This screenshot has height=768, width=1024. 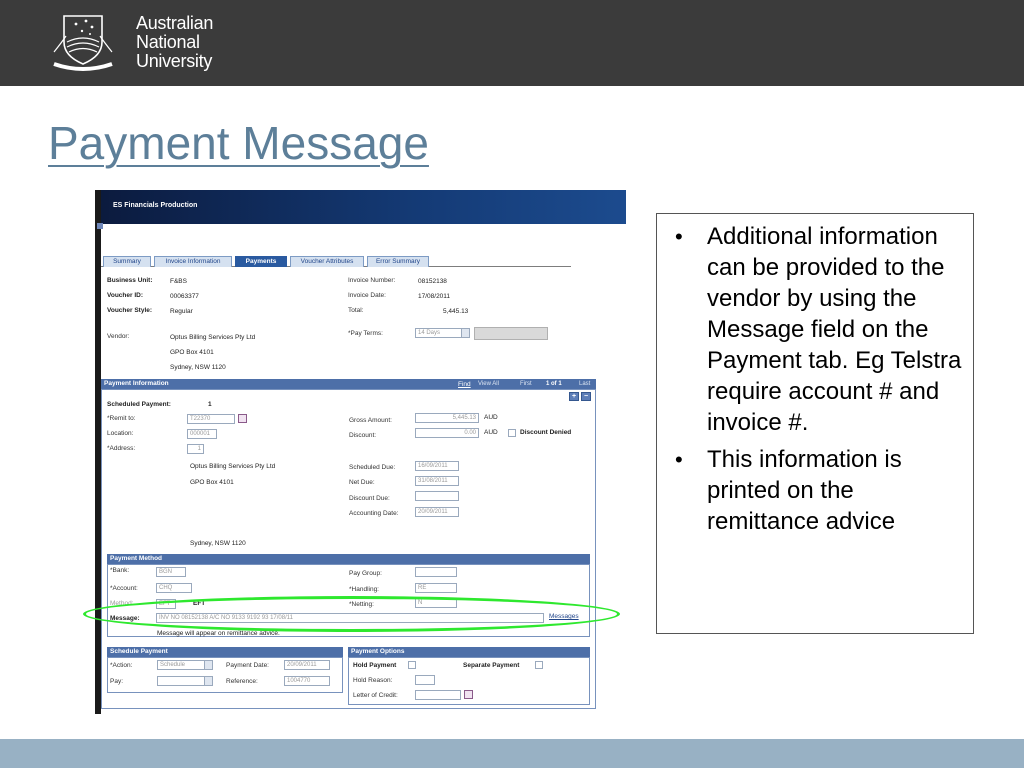 What do you see at coordinates (212, 482) in the screenshot?
I see `address-line-2: GPO Box 4101` at bounding box center [212, 482].